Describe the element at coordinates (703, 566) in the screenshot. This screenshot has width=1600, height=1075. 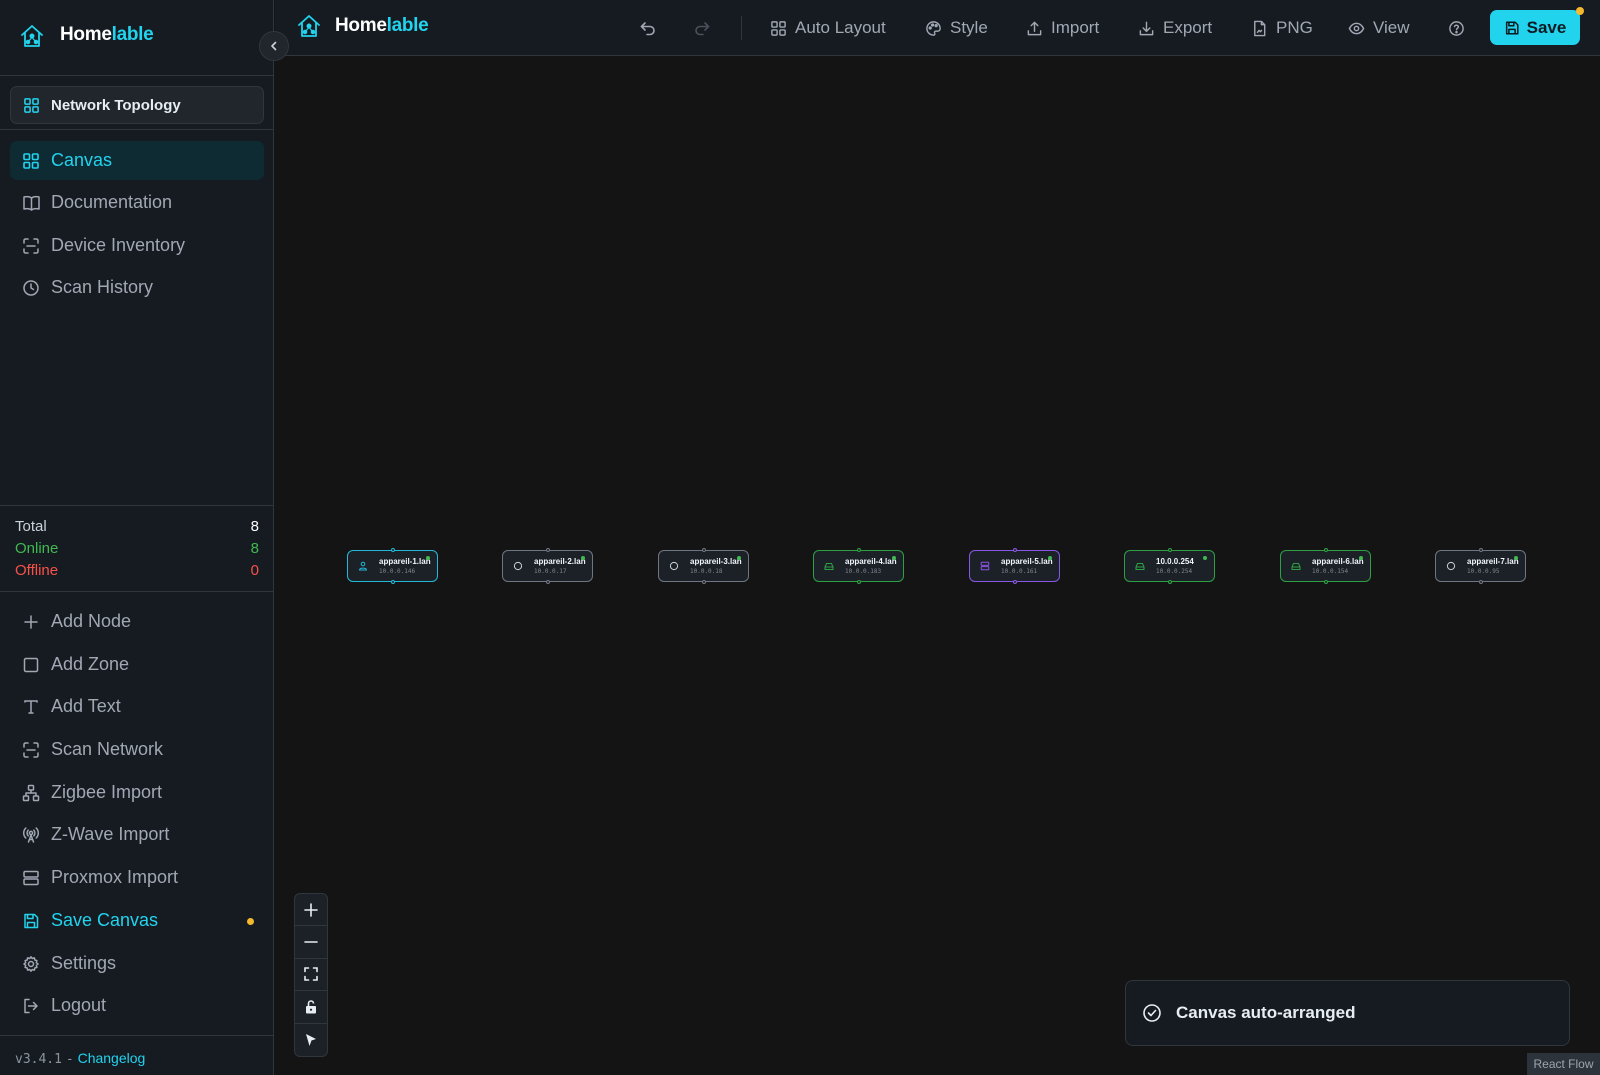
I see `topology-node: appareil-3.lan 10.0.0.18` at that location.